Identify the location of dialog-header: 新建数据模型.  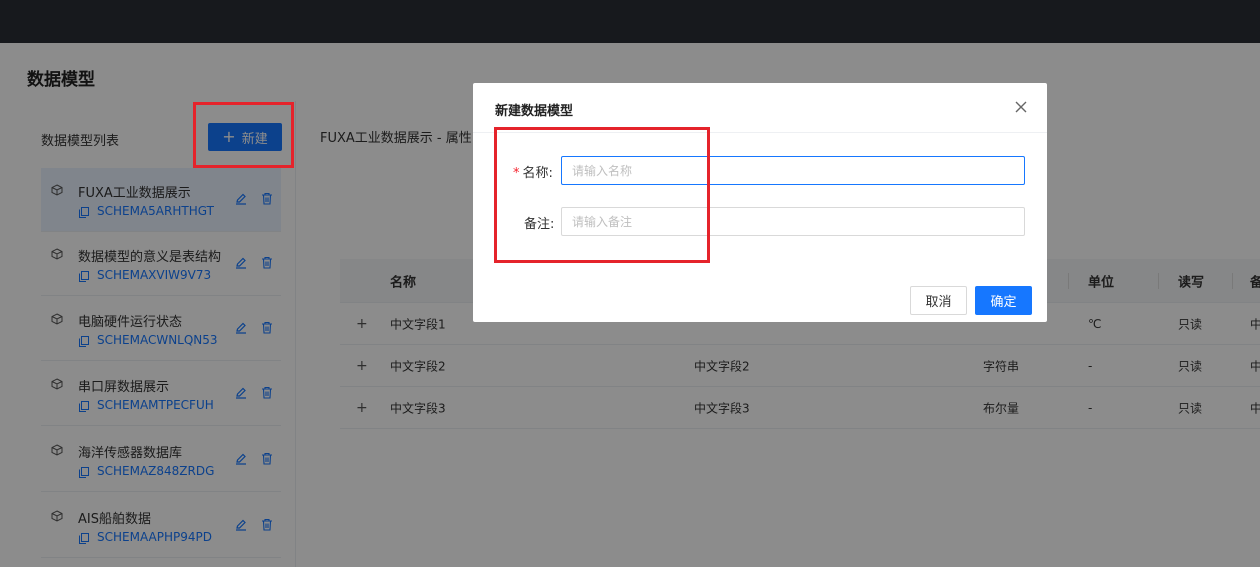
(760, 108).